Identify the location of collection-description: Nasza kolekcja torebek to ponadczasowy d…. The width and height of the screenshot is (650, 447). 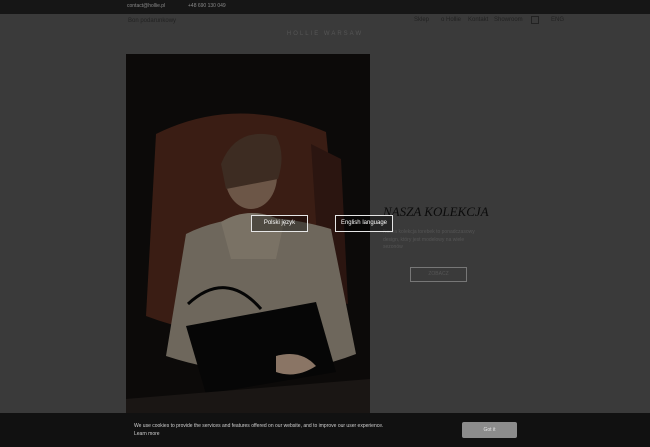
(429, 239).